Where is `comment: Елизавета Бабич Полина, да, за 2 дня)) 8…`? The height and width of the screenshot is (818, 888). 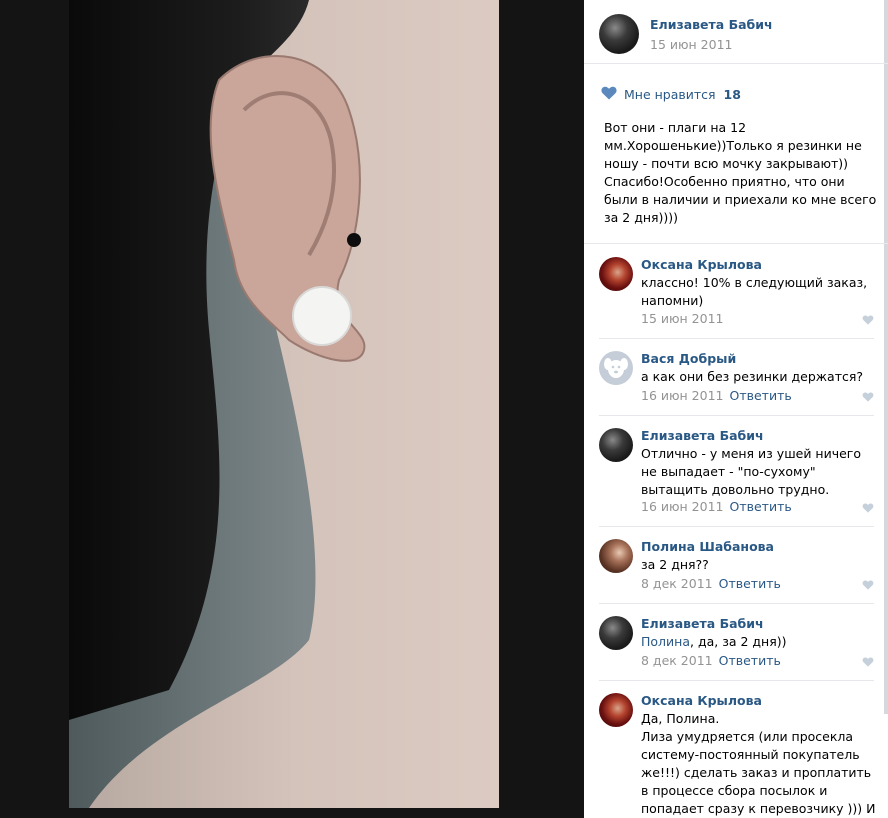
comment: Елизавета Бабич Полина, да, за 2 дня)) 8… is located at coordinates (736, 642).